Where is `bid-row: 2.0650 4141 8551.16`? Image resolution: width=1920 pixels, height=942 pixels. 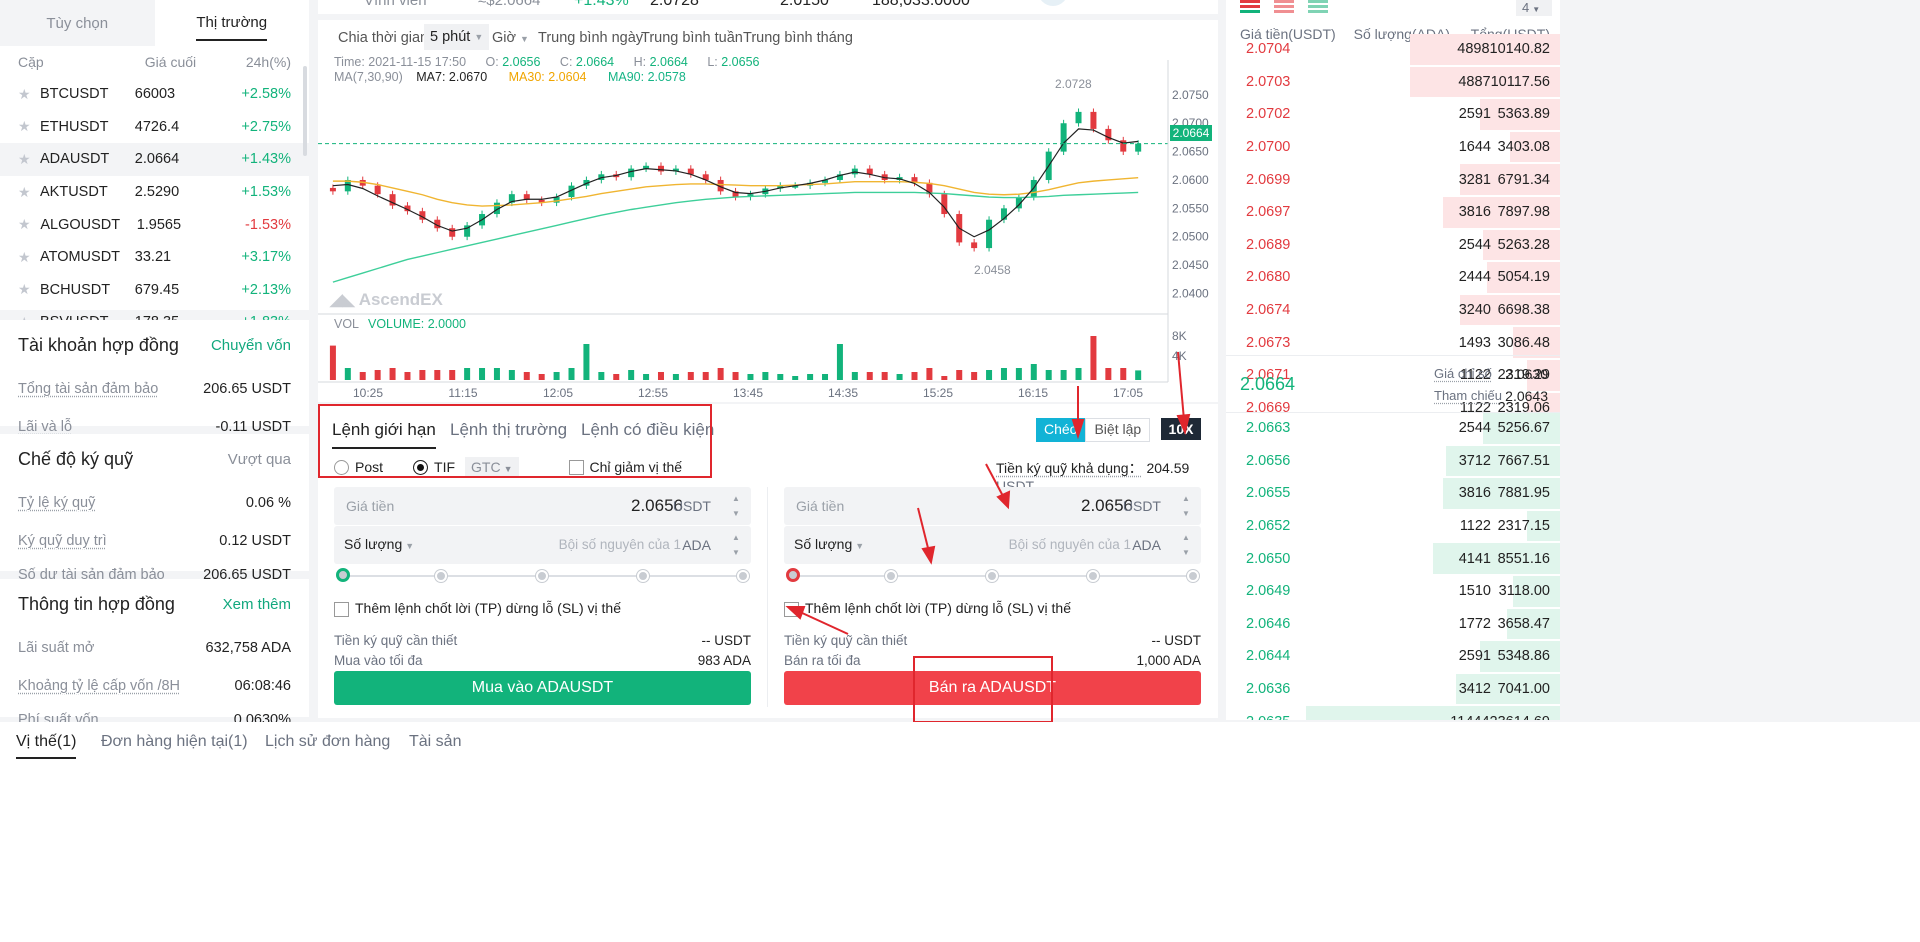 bid-row: 2.0650 4141 8551.16 is located at coordinates (1393, 558).